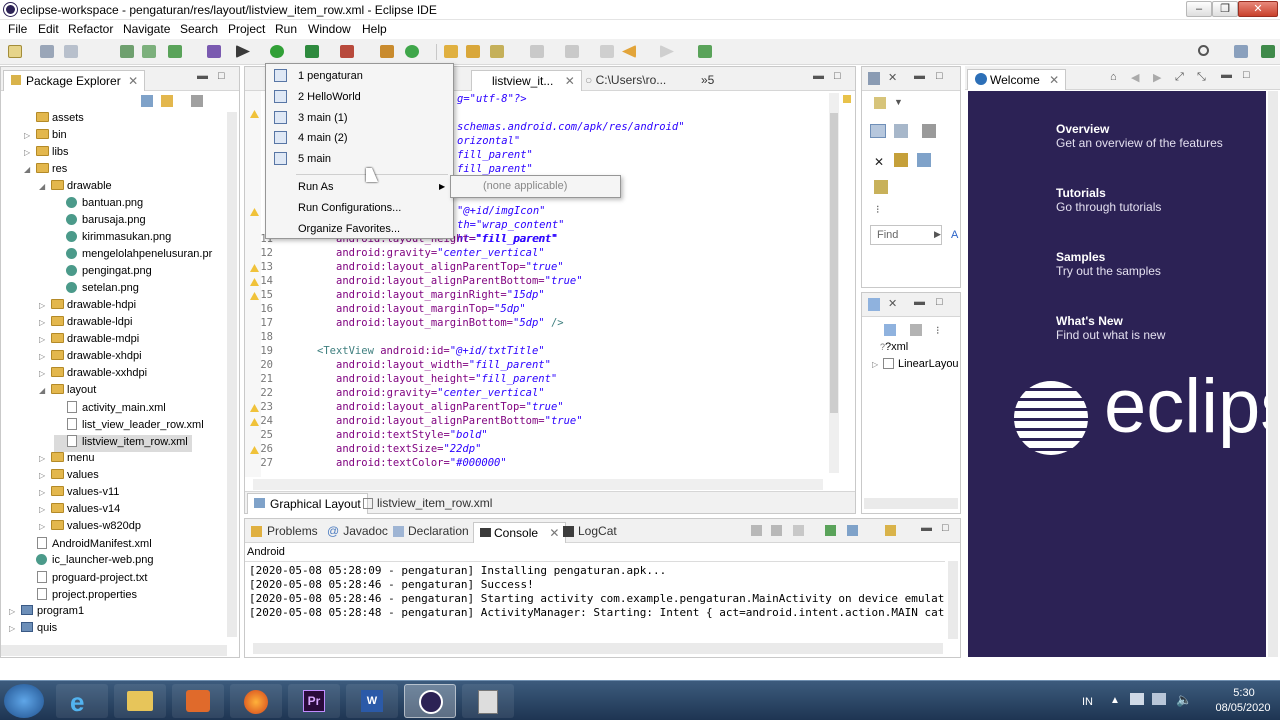  Describe the element at coordinates (96, 290) in the screenshot. I see `tree-item: setelan.png` at that location.